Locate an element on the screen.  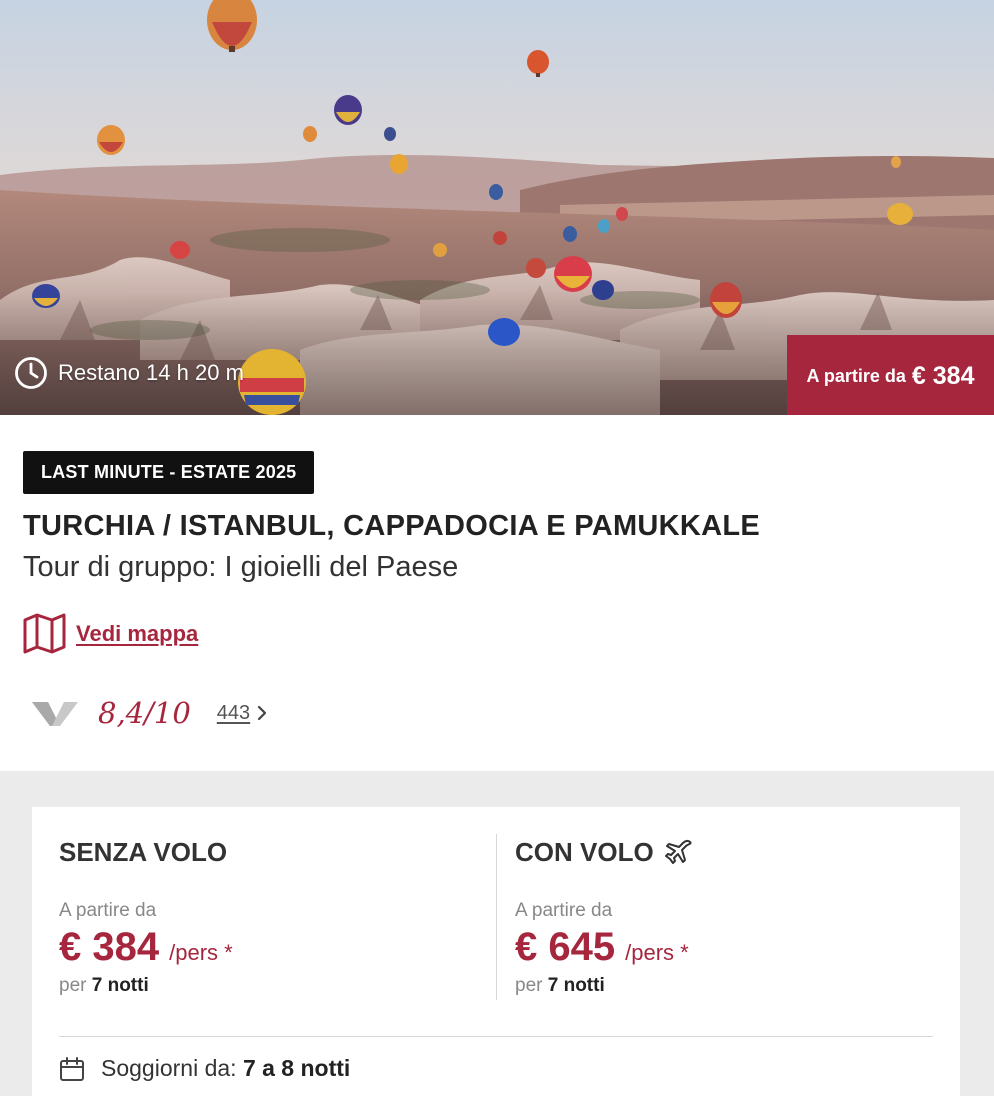
stay-duration-text: Soggiorni da: 7 a 8 notti is located at coordinates (225, 1068).